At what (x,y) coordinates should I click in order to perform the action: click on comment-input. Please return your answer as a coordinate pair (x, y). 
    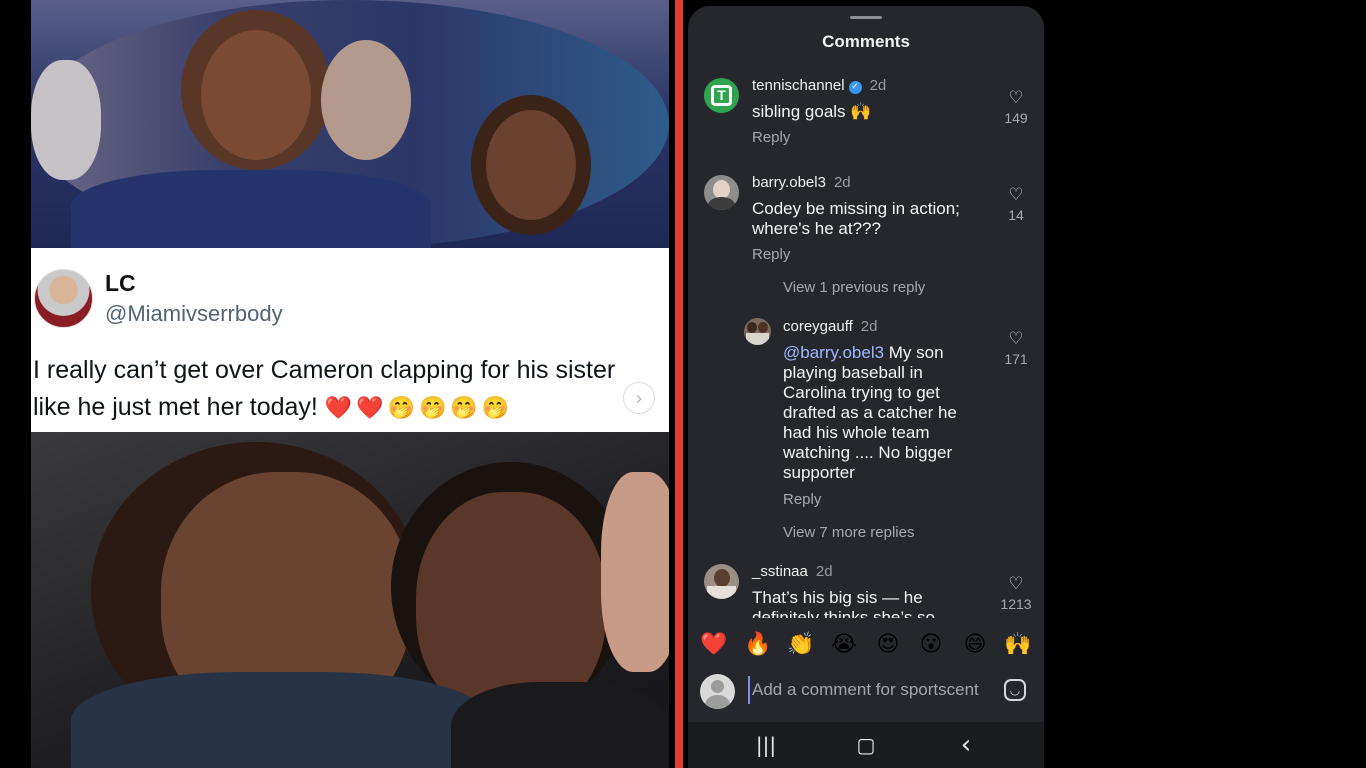
    Looking at the image, I should click on (873, 690).